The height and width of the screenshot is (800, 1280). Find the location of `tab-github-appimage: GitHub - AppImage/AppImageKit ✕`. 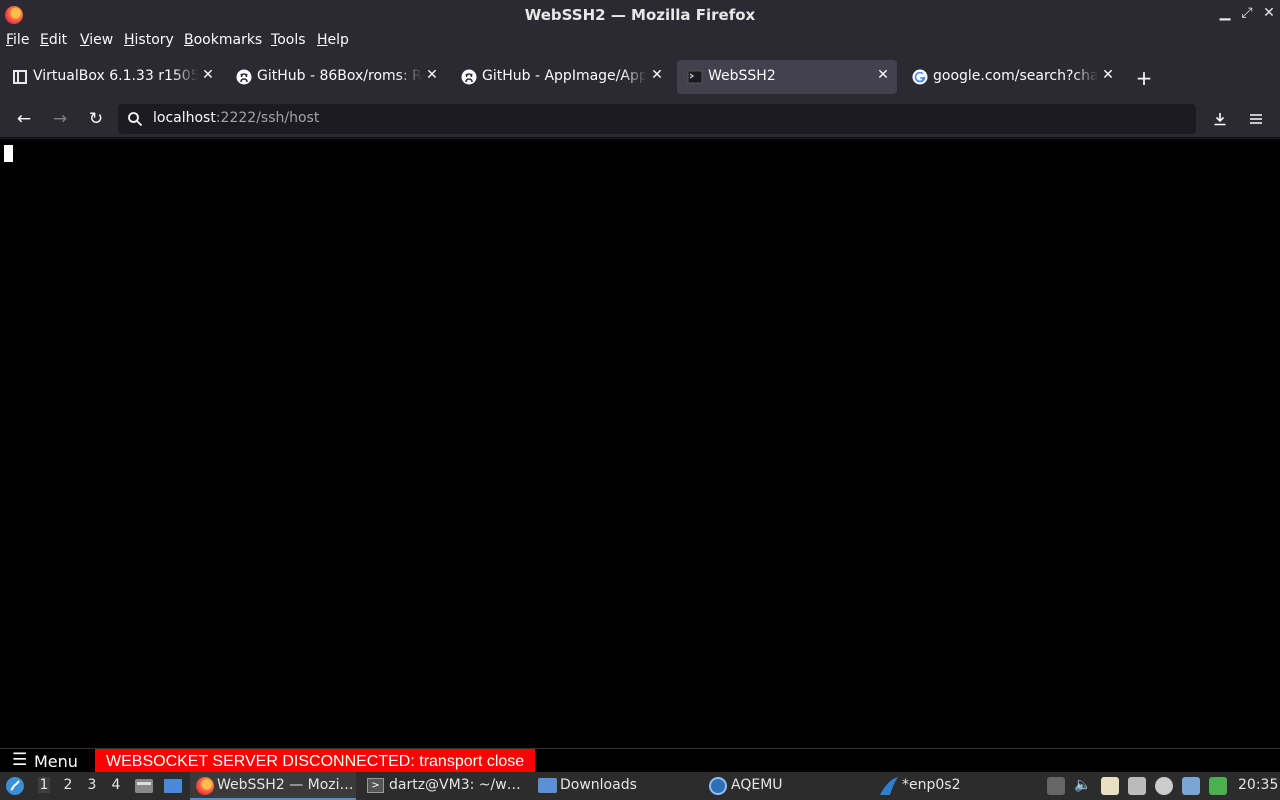

tab-github-appimage: GitHub - AppImage/AppImageKit ✕ is located at coordinates (561, 77).